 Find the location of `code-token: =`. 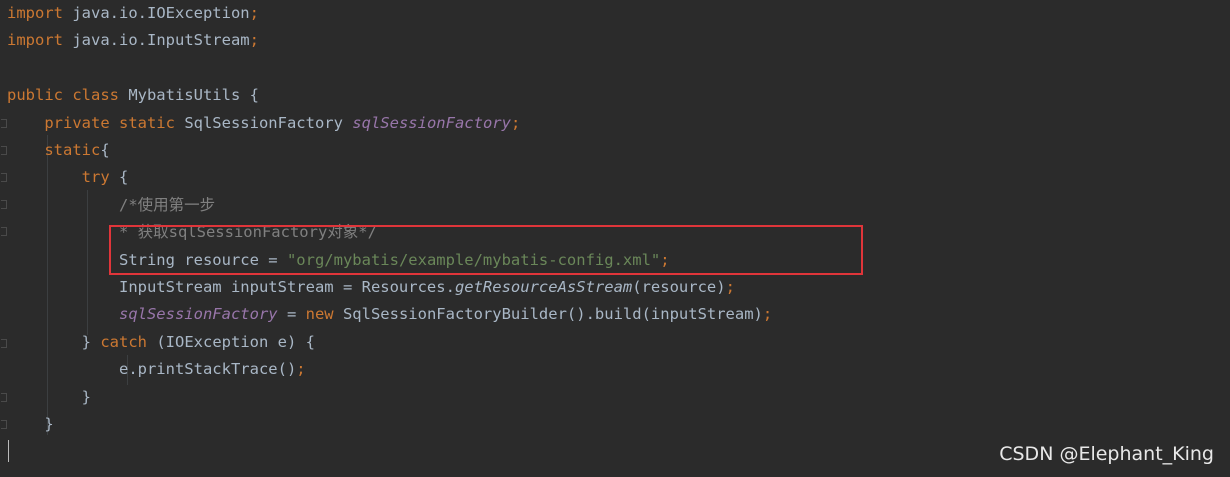

code-token: = is located at coordinates (291, 314).